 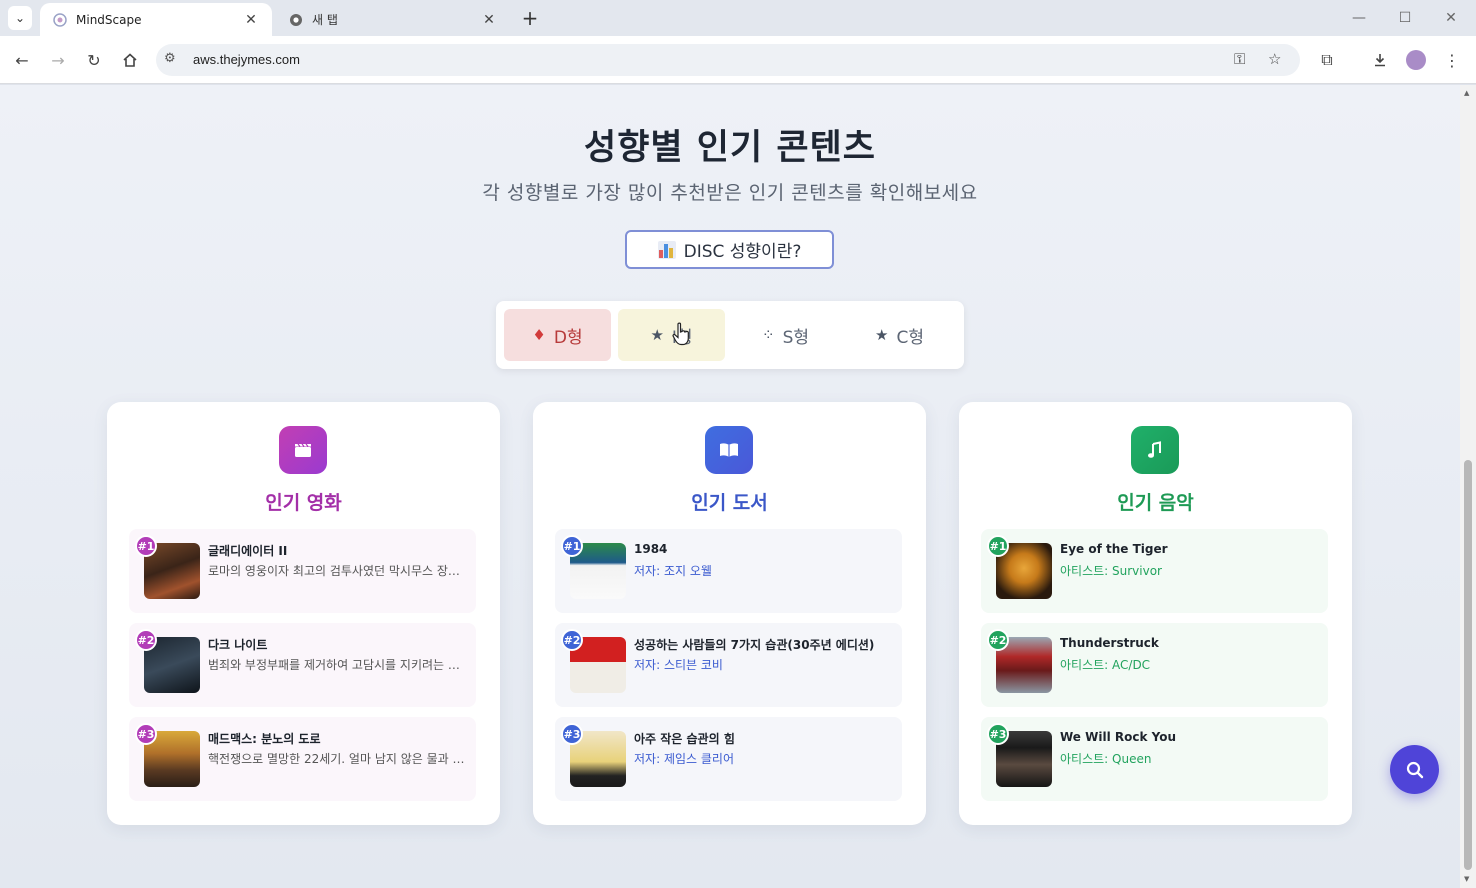 I want to click on category-title: 인기 영화, so click(x=303, y=503).